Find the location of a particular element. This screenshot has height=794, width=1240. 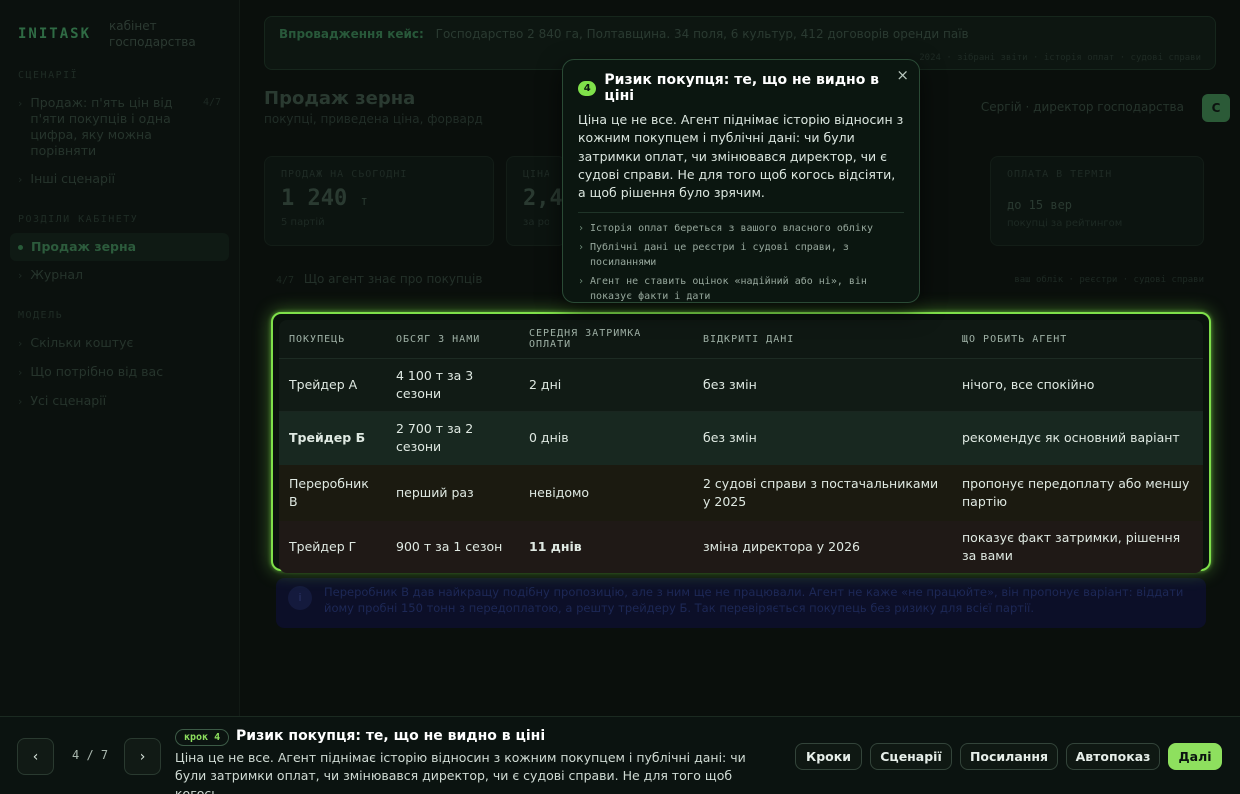

sidebar-item-label: Що потрібно від вас is located at coordinates (97, 371).